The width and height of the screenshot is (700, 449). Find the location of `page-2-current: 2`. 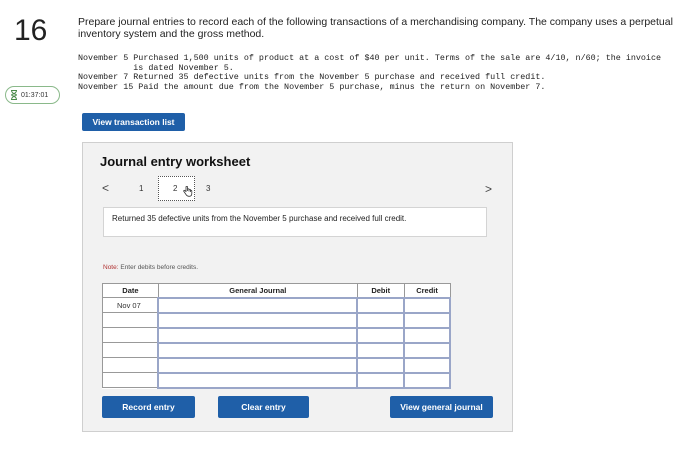

page-2-current: 2 is located at coordinates (176, 188).